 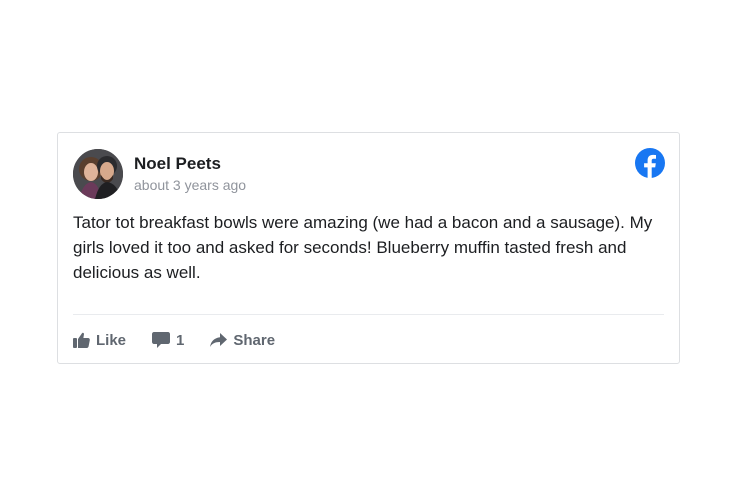 I want to click on thumbs-up-icon, so click(x=81, y=340).